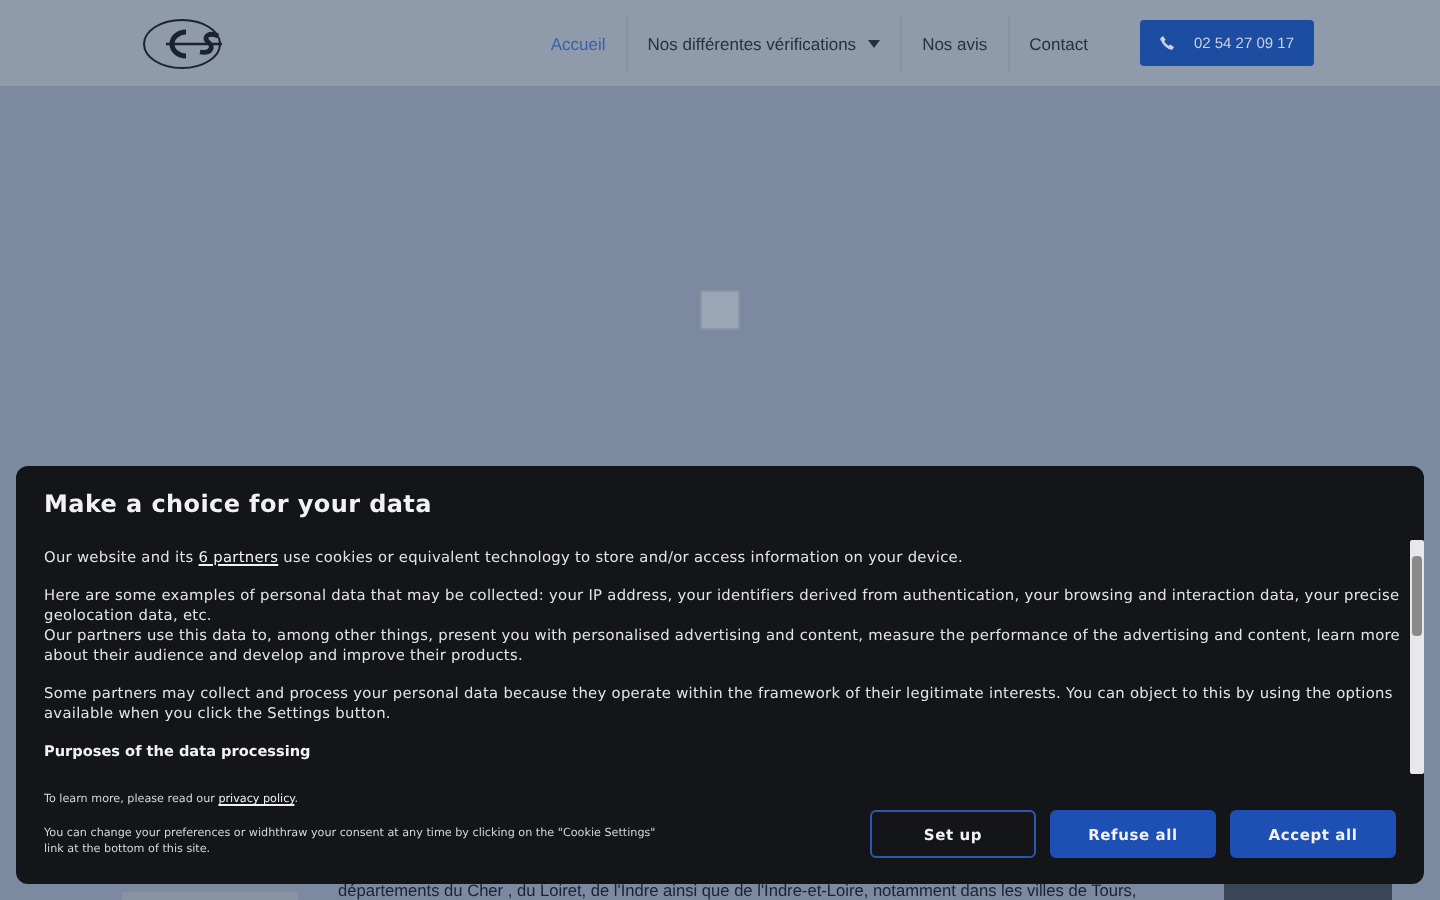  I want to click on nav-link: Nos différentes vérifications, so click(764, 43).